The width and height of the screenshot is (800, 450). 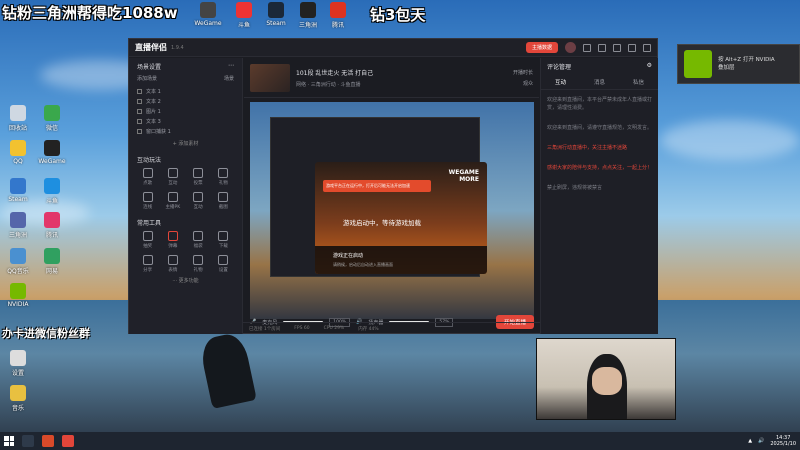 I want to click on volume-icon: 🔊, so click(x=761, y=441).